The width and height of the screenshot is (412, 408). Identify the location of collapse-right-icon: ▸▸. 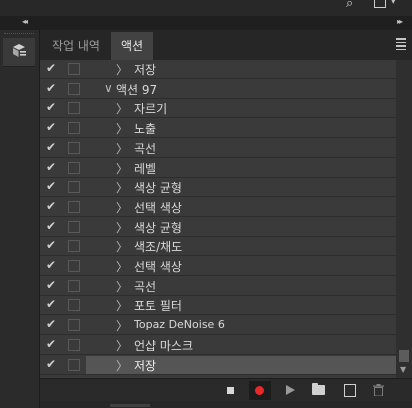
(400, 21).